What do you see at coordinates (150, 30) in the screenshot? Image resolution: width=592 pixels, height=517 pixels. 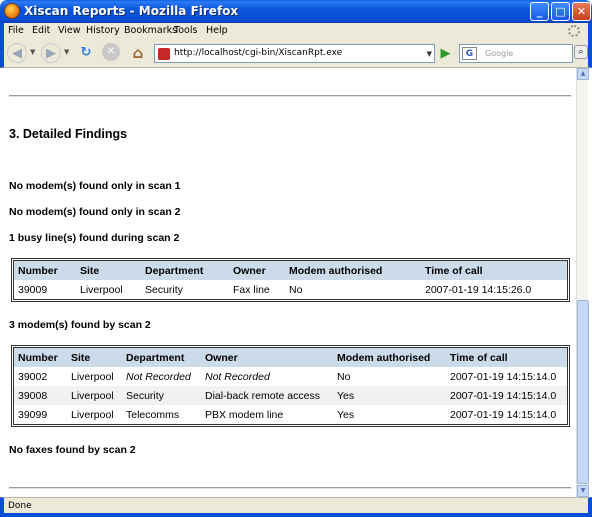 I see `menu-bookmarks: Bookmarks` at bounding box center [150, 30].